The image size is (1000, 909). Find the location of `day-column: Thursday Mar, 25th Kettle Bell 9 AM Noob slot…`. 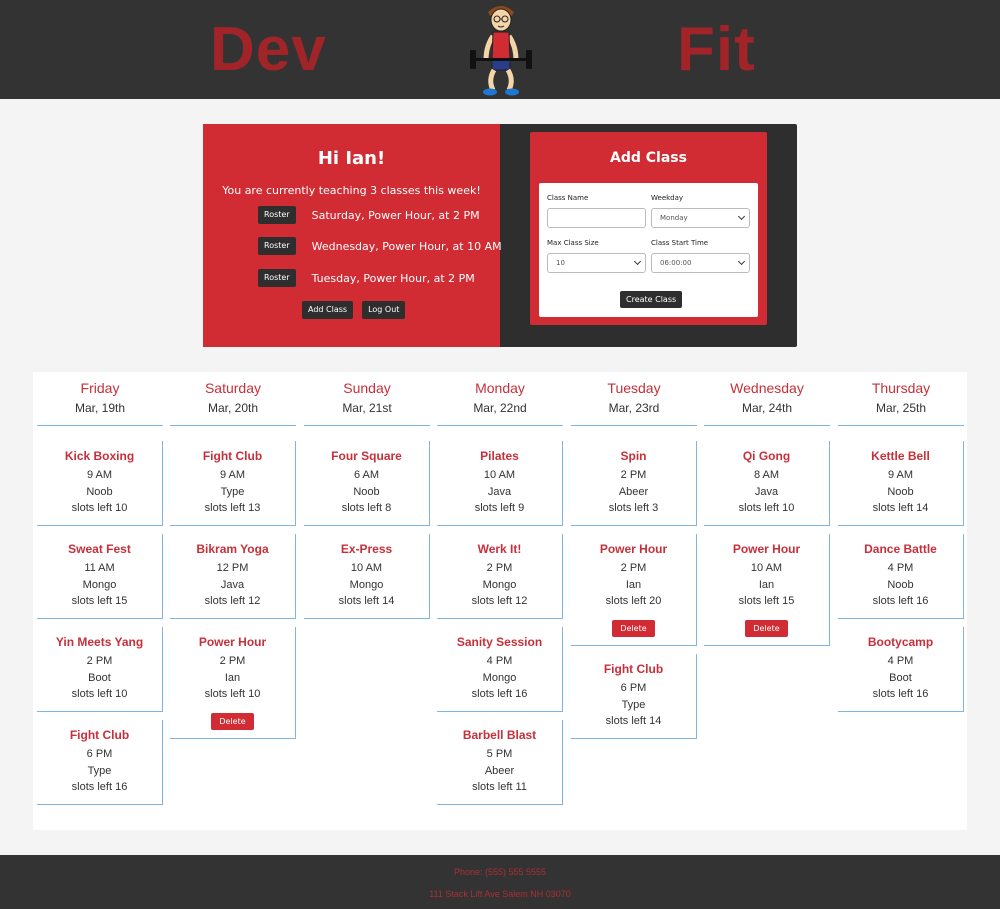

day-column: Thursday Mar, 25th Kettle Bell 9 AM Noob slot… is located at coordinates (901, 542).